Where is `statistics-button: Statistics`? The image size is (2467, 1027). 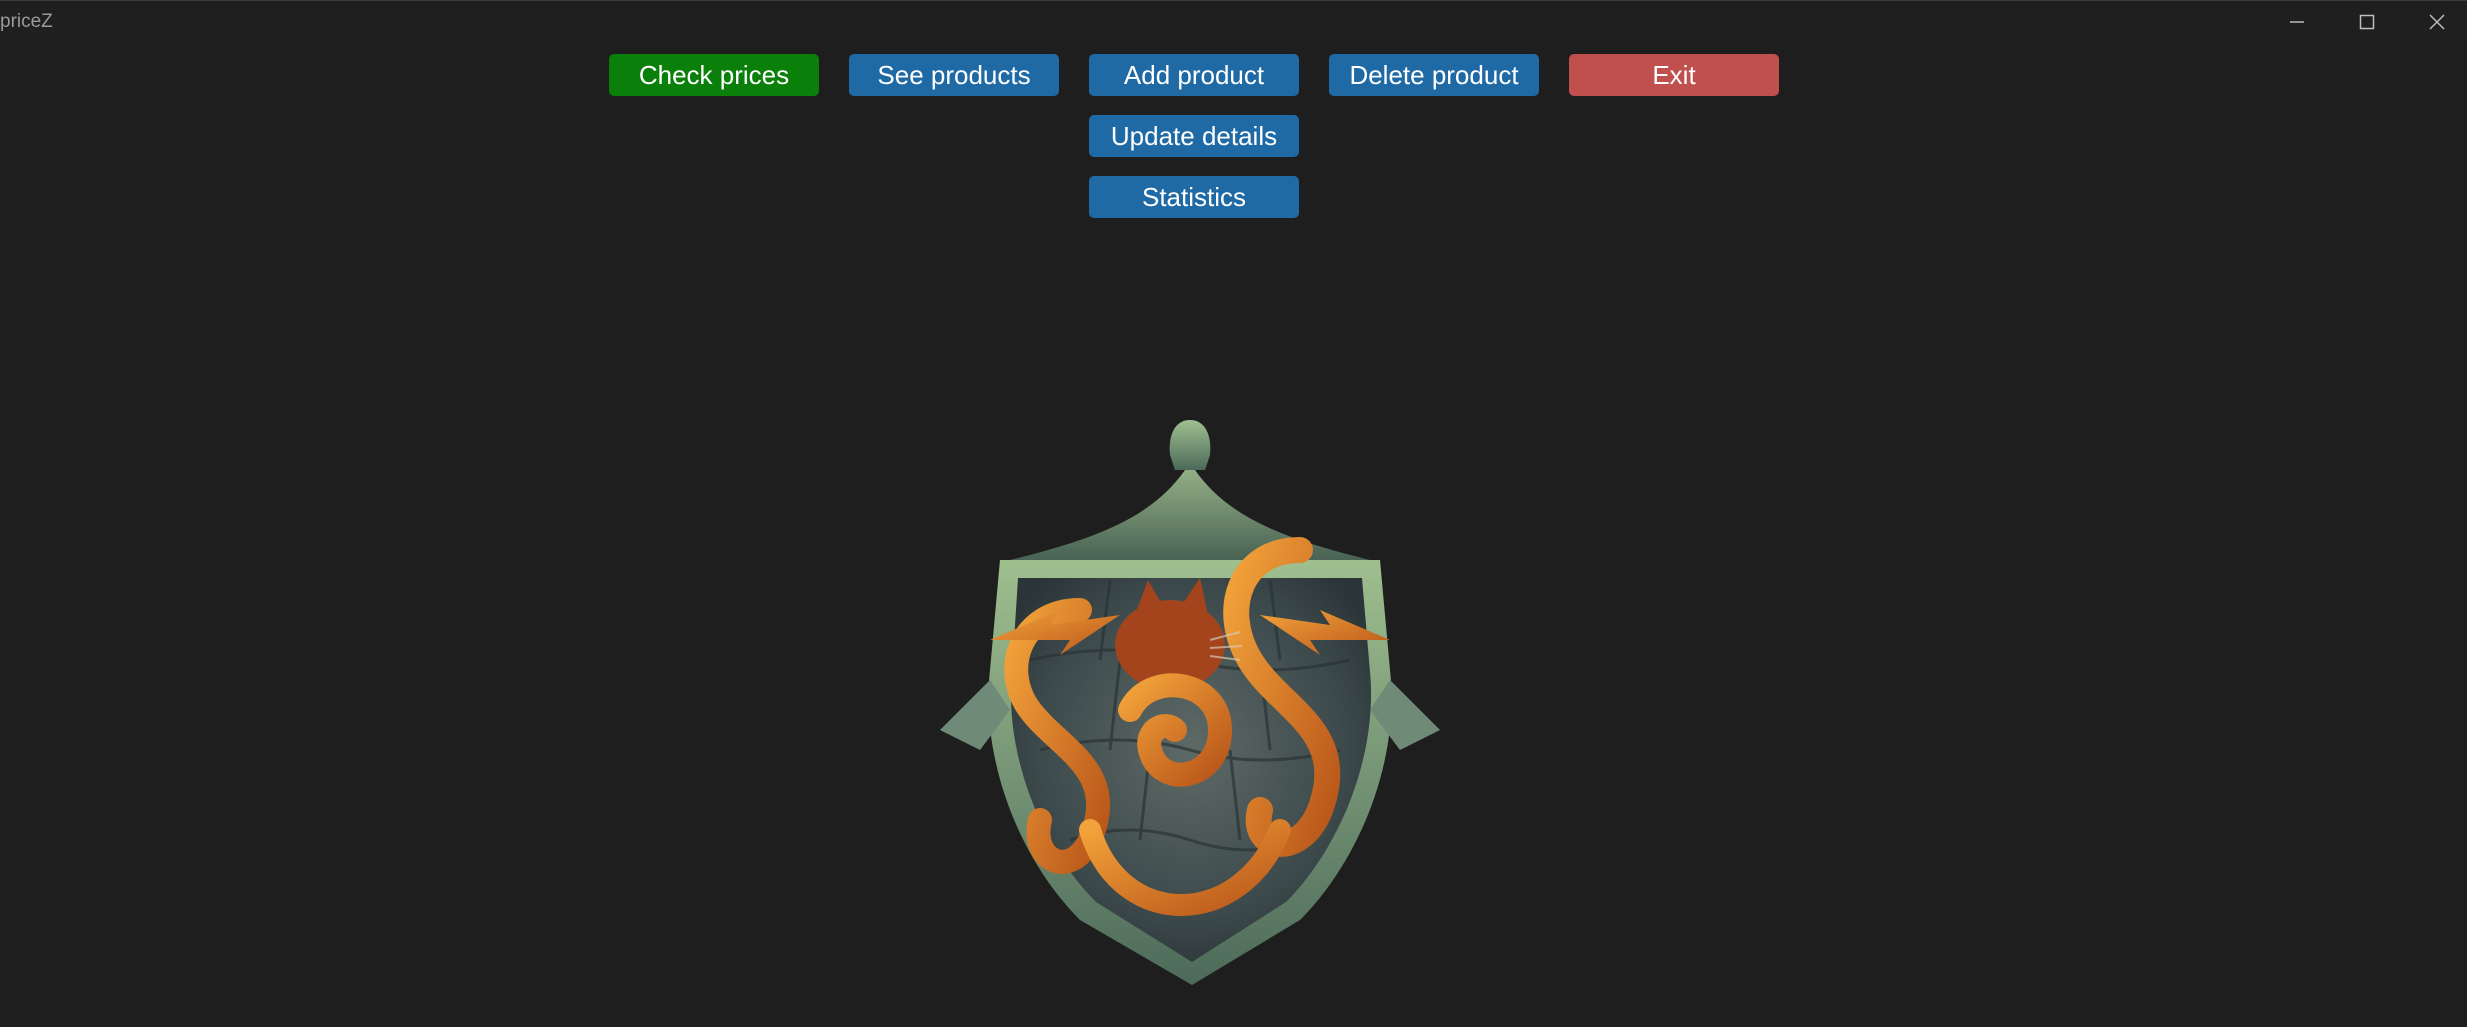 statistics-button: Statistics is located at coordinates (1194, 197).